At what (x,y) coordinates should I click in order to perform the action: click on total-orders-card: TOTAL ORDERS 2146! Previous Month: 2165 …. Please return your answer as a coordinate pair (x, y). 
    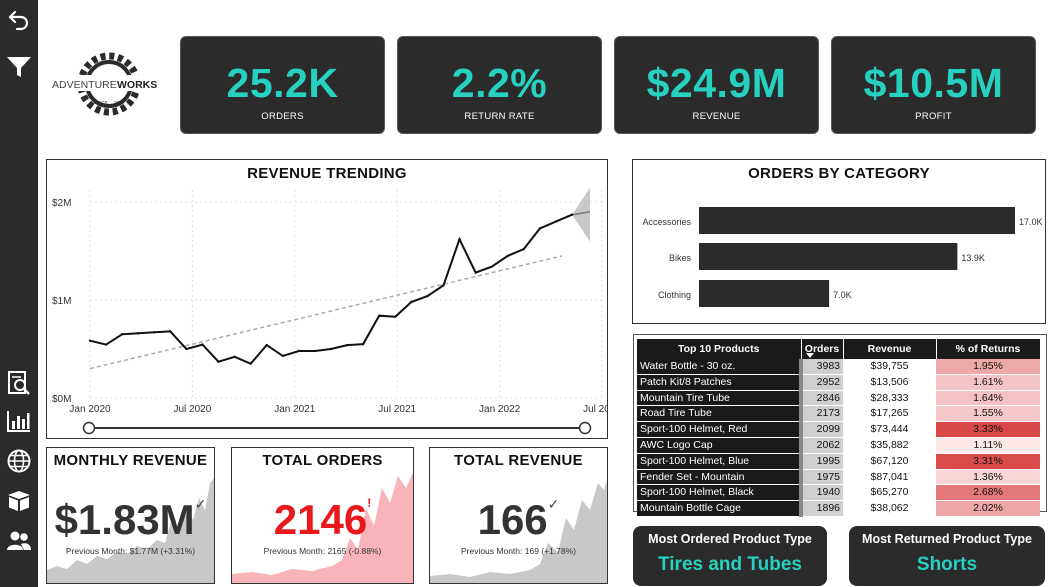
    Looking at the image, I should click on (322, 515).